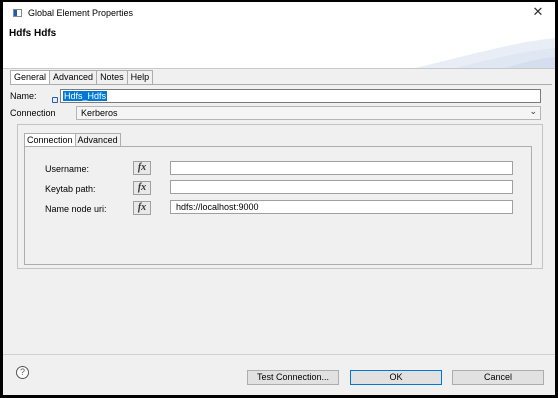 The width and height of the screenshot is (558, 398). What do you see at coordinates (279, 68) in the screenshot?
I see `banner-separator` at bounding box center [279, 68].